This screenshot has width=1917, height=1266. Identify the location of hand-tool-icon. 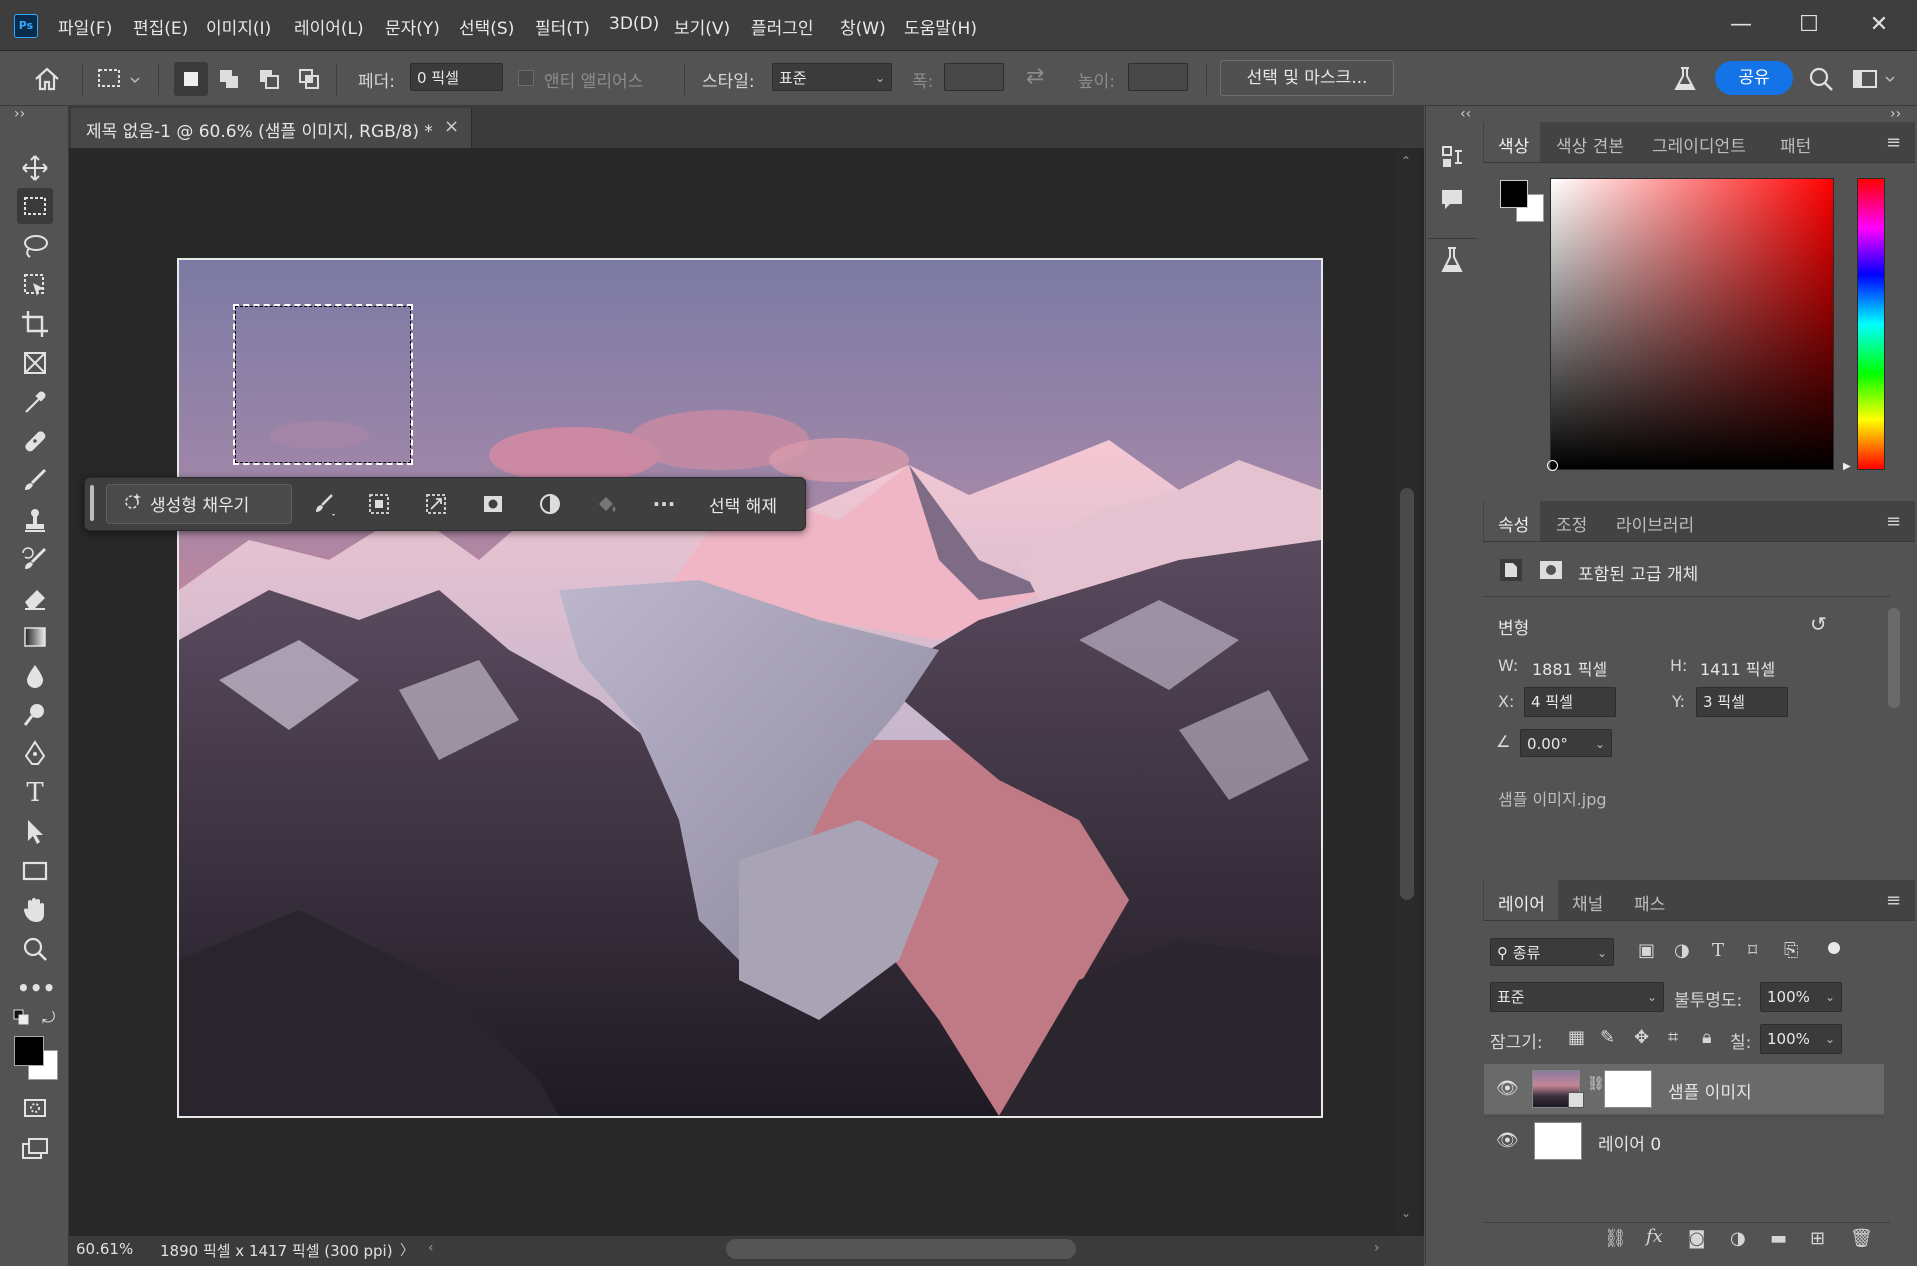
(35, 910).